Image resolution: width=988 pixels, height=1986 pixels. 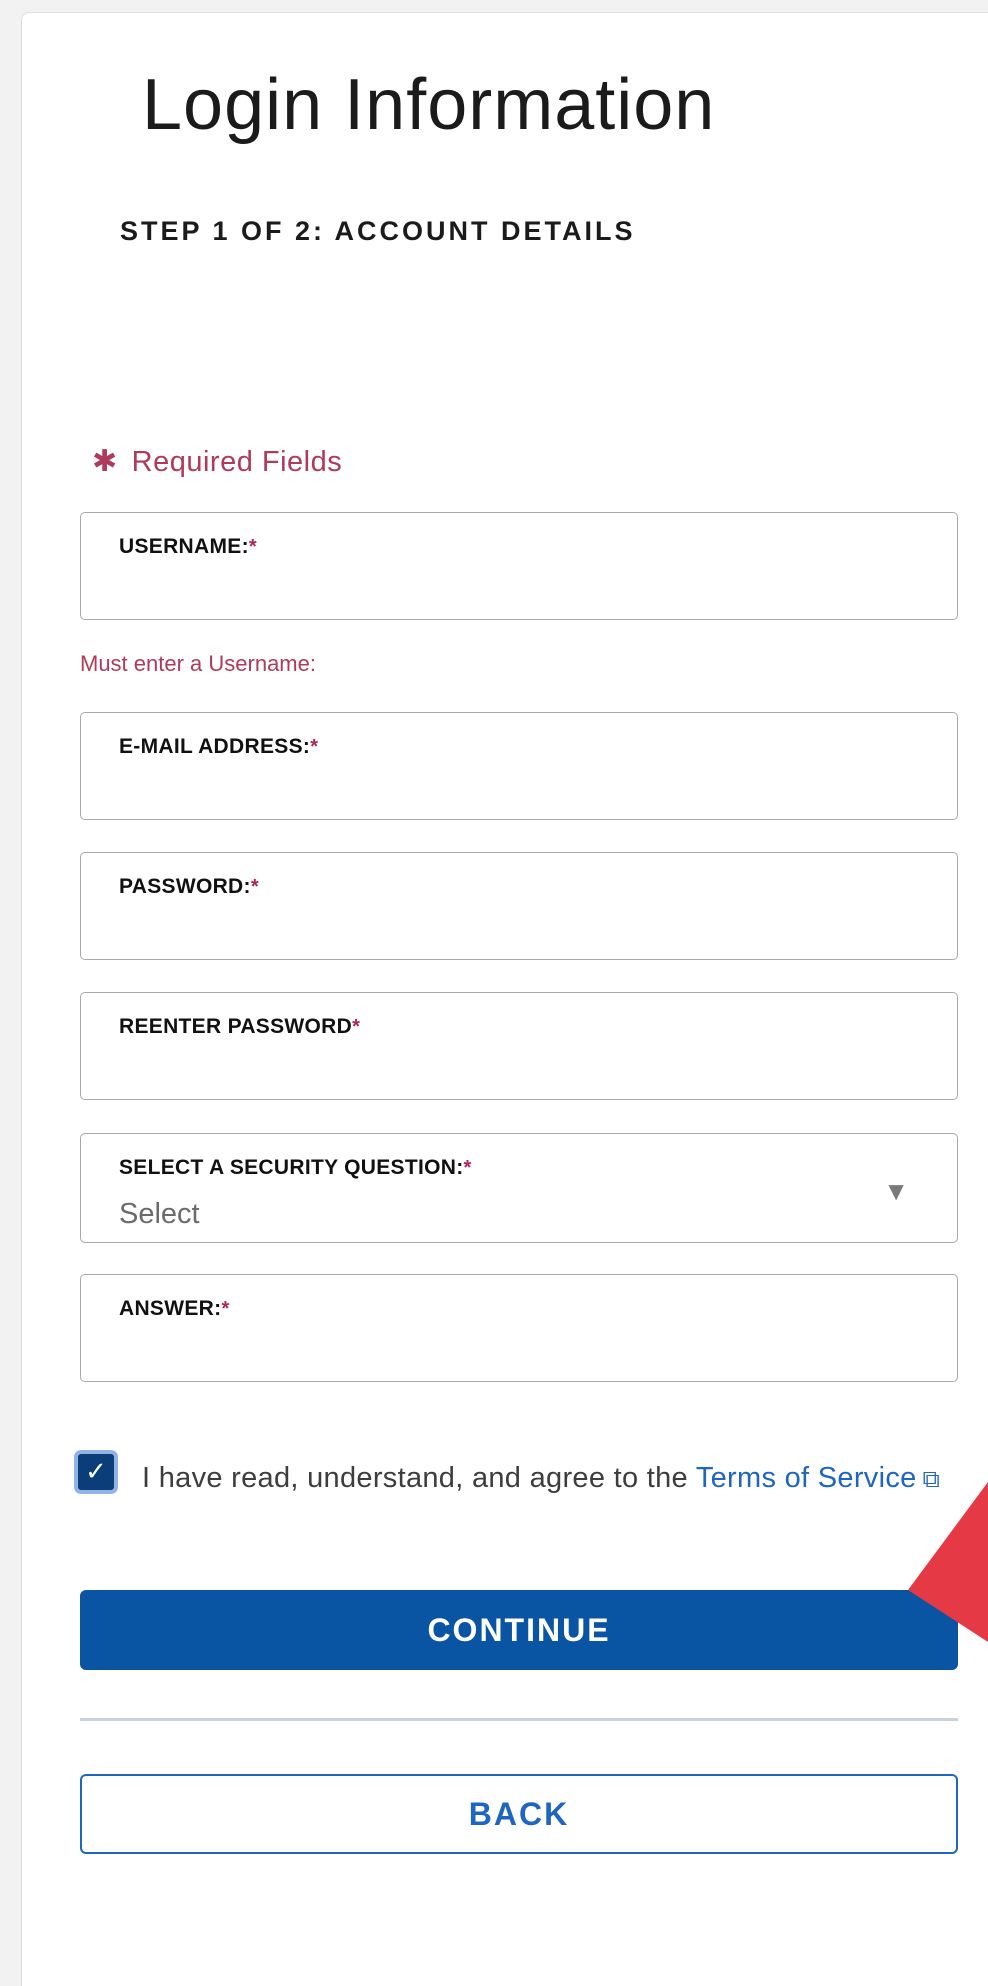 I want to click on email-field: E-MAIL ADDRESS:*, so click(x=519, y=766).